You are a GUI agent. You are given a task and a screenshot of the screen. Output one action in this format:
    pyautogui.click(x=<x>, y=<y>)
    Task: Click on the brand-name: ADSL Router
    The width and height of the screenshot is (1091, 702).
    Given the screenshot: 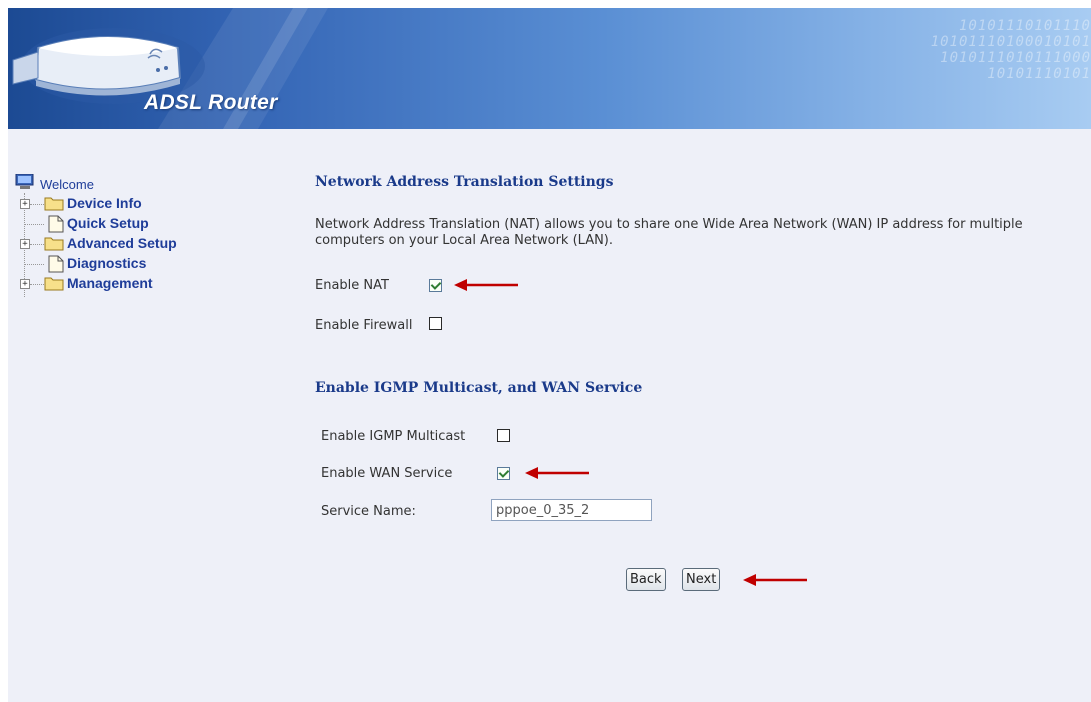 What is the action you would take?
    pyautogui.click(x=211, y=102)
    